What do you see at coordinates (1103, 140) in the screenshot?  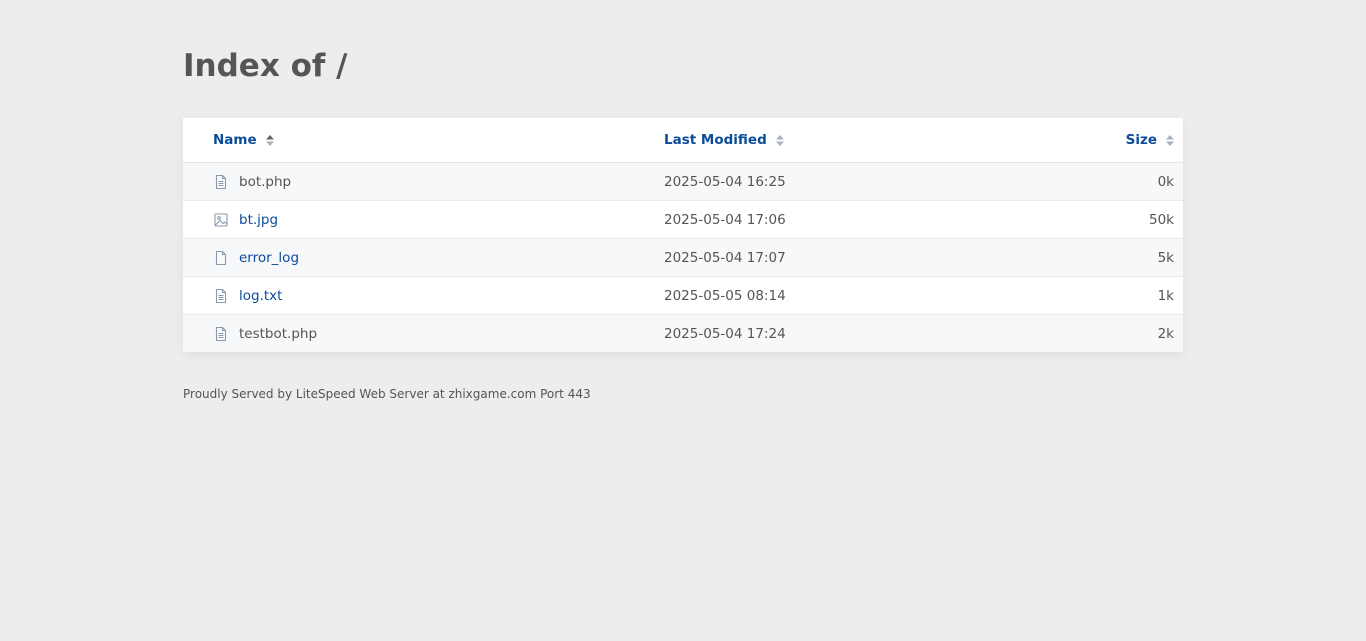 I see `column-header-size: Size` at bounding box center [1103, 140].